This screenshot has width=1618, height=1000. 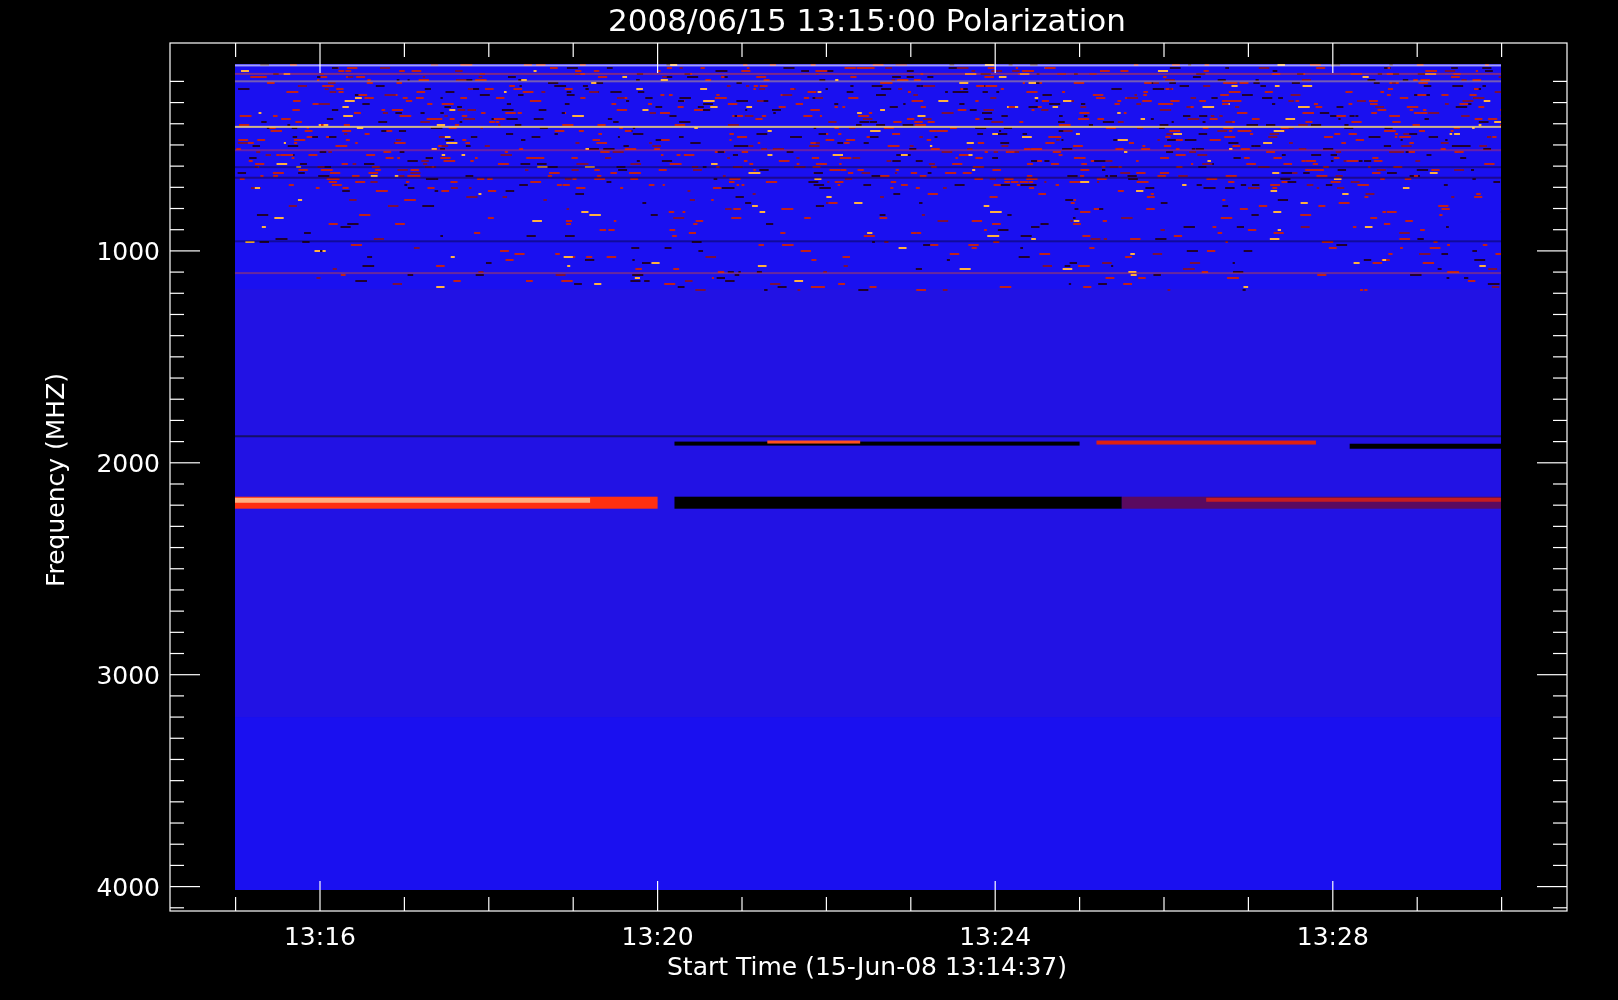 I want to click on tick-label: 4000, so click(x=128, y=887).